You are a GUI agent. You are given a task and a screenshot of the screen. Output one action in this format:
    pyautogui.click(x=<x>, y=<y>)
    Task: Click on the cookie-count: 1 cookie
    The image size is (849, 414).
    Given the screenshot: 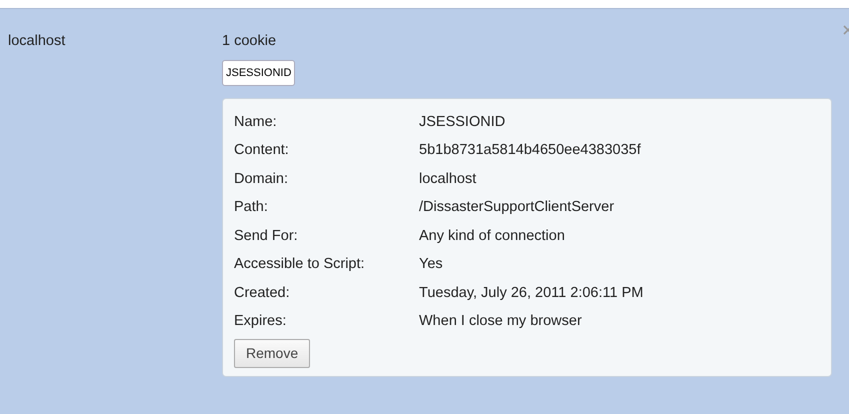 What is the action you would take?
    pyautogui.click(x=249, y=41)
    